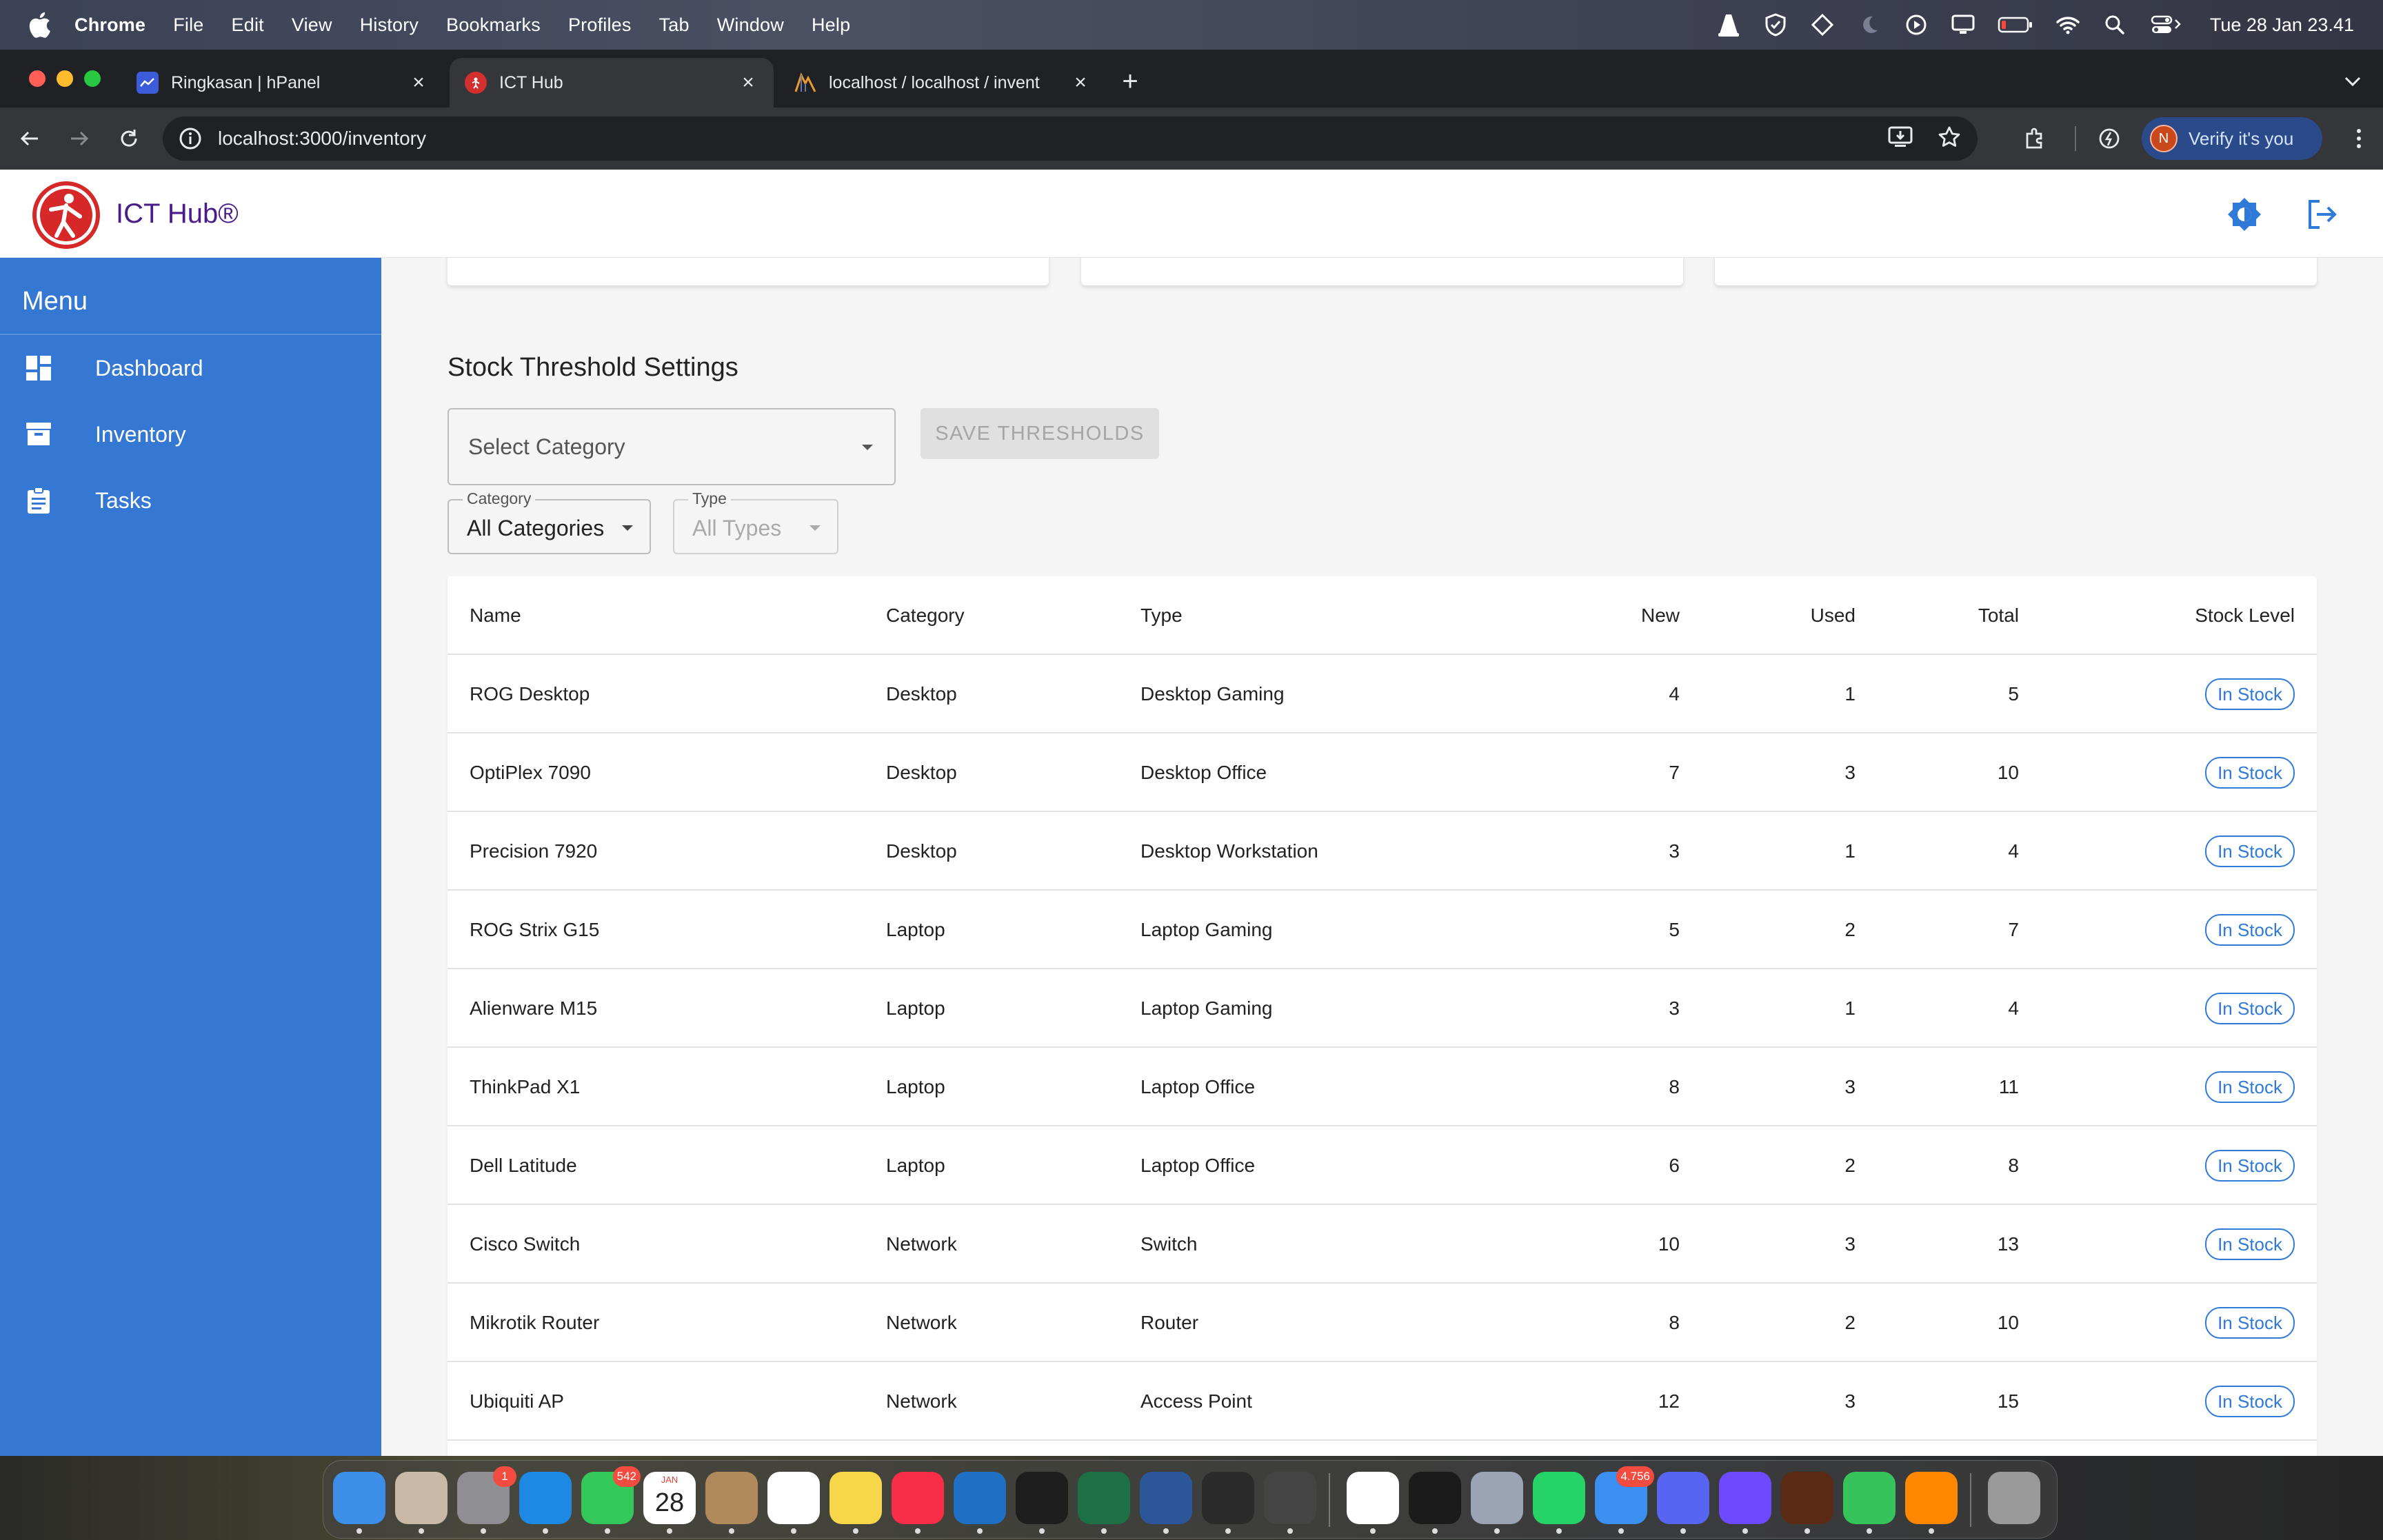  Describe the element at coordinates (190, 501) in the screenshot. I see `sidebar-item-tasks: Tasks` at that location.